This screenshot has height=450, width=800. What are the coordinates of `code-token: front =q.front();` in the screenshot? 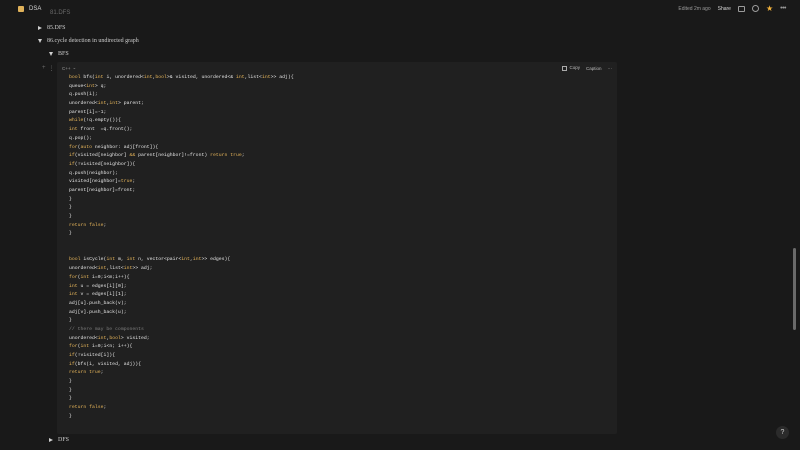 It's located at (105, 130).